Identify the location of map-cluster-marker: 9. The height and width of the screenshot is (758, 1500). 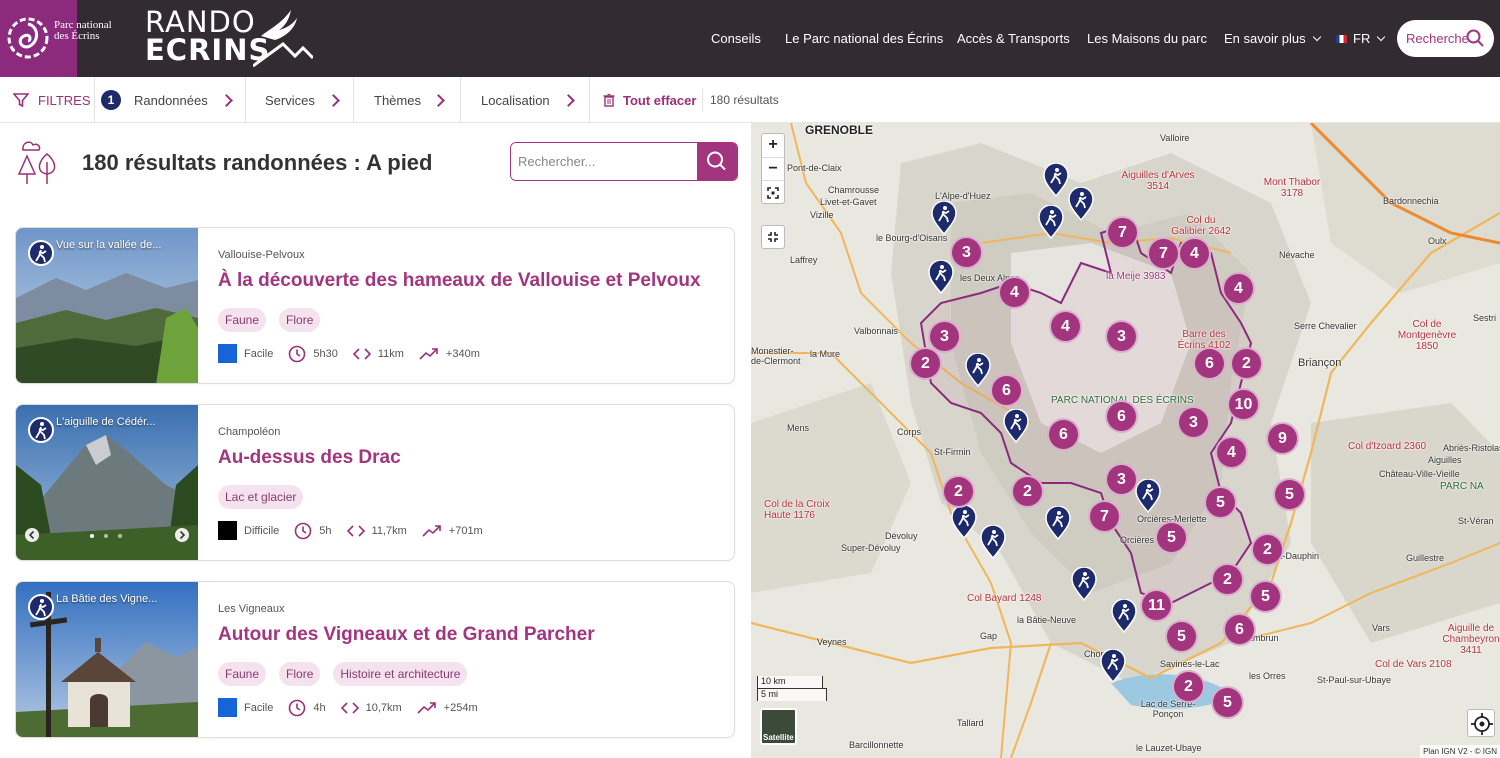
(1282, 438).